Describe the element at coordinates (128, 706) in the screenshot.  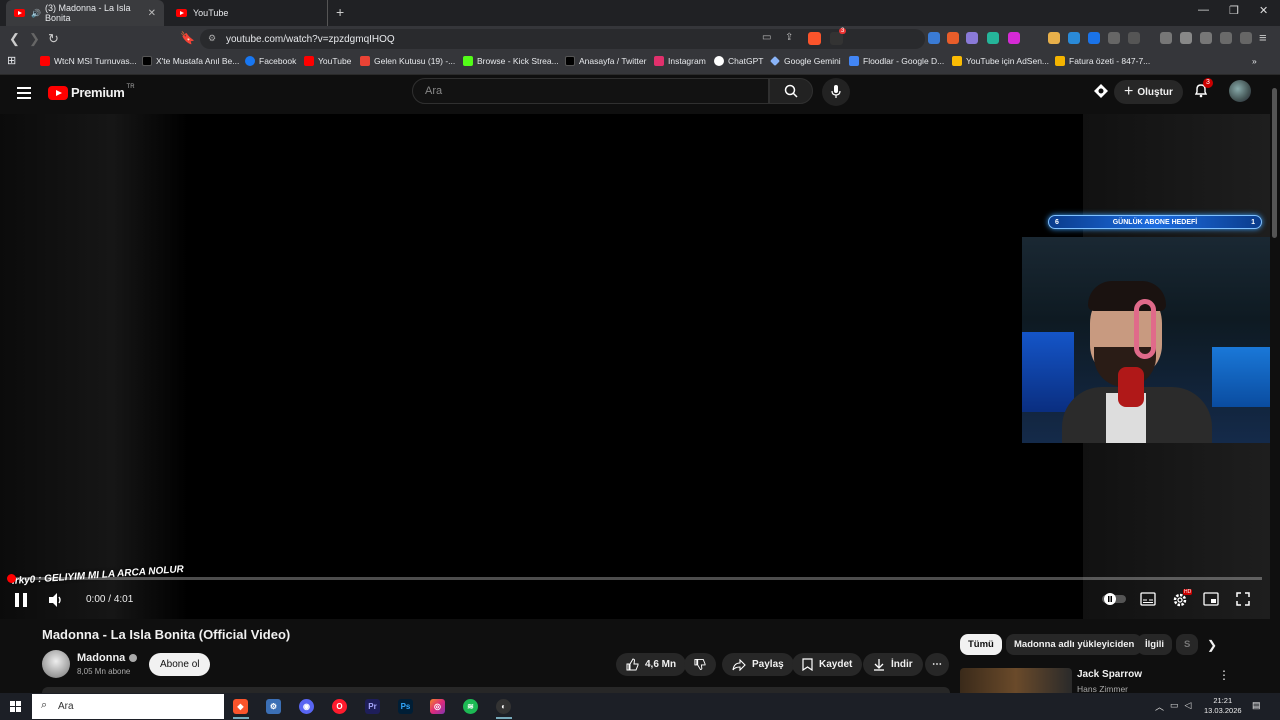
I see `taskbar-search-input: ⌕ Ara` at that location.